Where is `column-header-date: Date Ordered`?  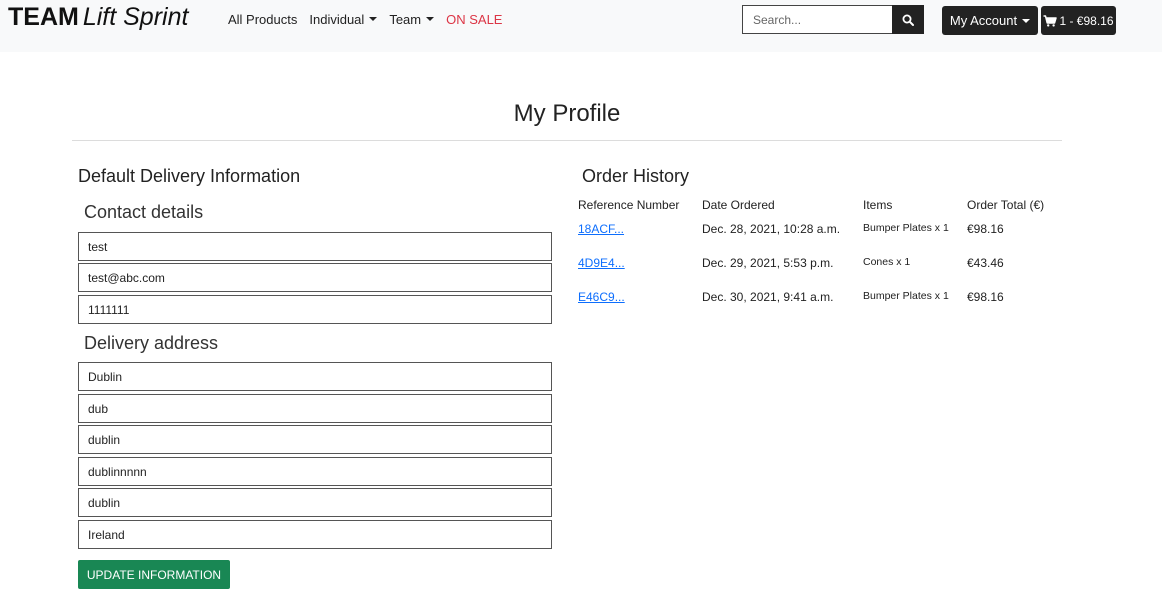
column-header-date: Date Ordered is located at coordinates (738, 205).